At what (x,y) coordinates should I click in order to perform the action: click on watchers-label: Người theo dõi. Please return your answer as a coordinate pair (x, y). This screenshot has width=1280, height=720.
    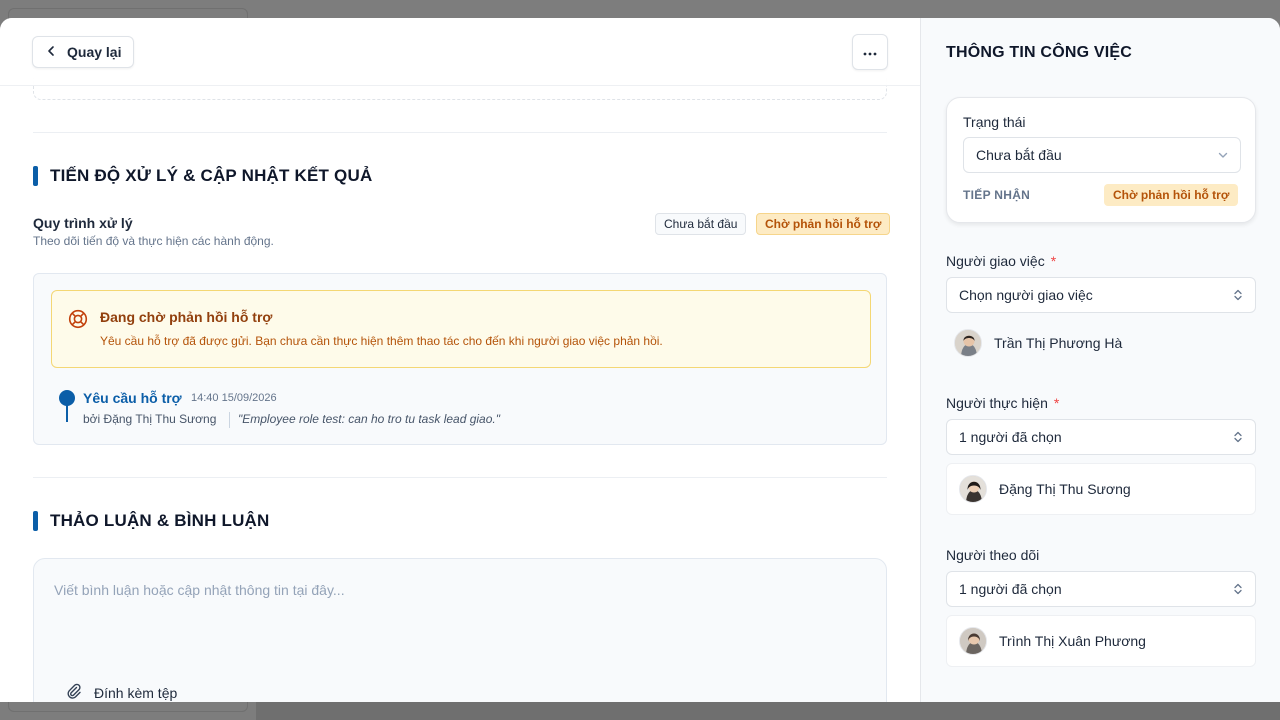
    Looking at the image, I should click on (992, 555).